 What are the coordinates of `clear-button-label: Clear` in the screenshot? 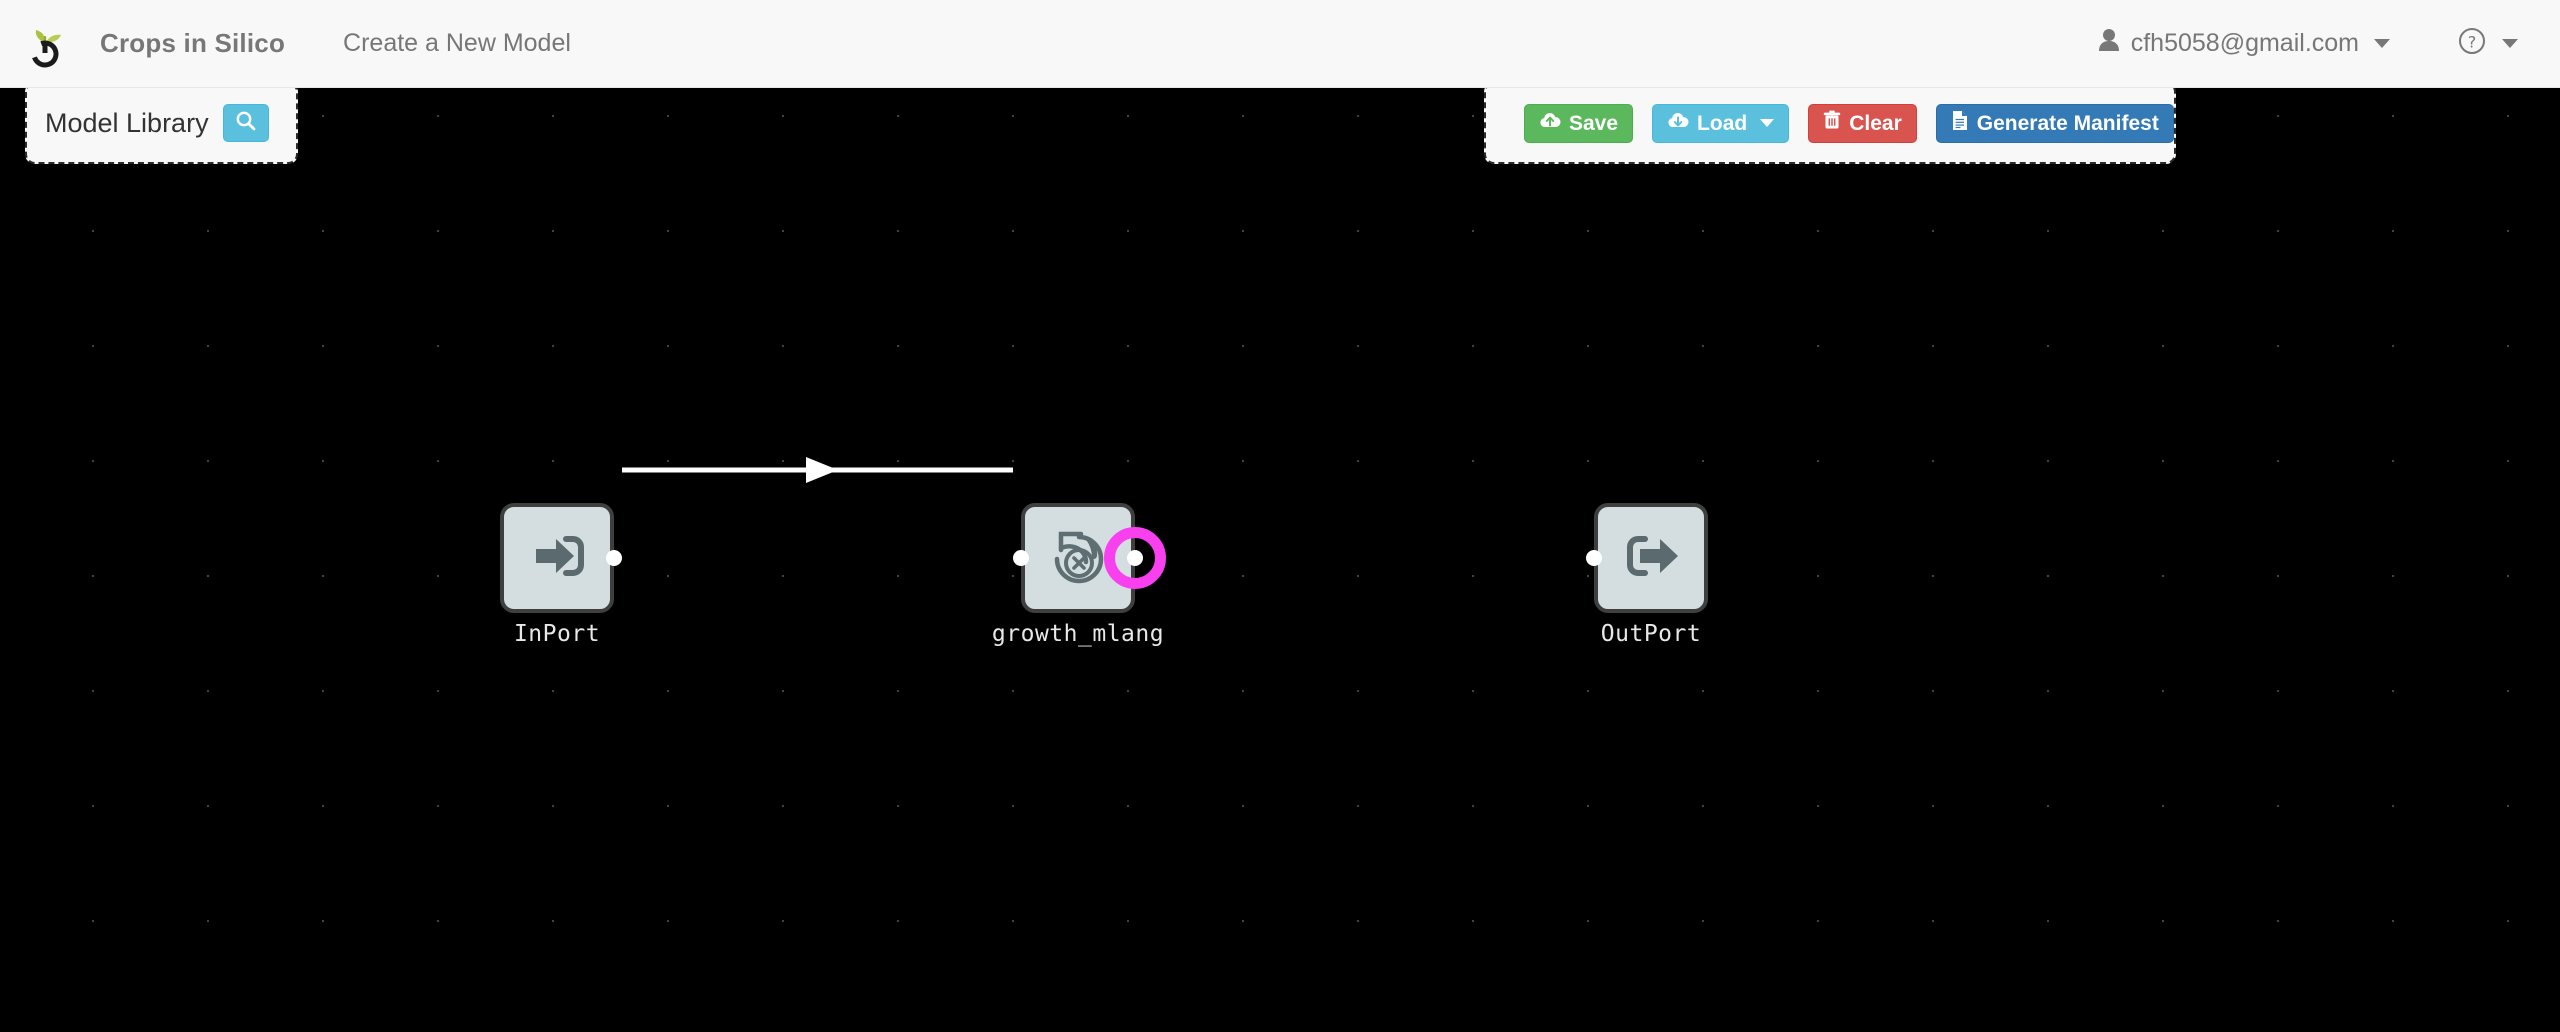 It's located at (1875, 123).